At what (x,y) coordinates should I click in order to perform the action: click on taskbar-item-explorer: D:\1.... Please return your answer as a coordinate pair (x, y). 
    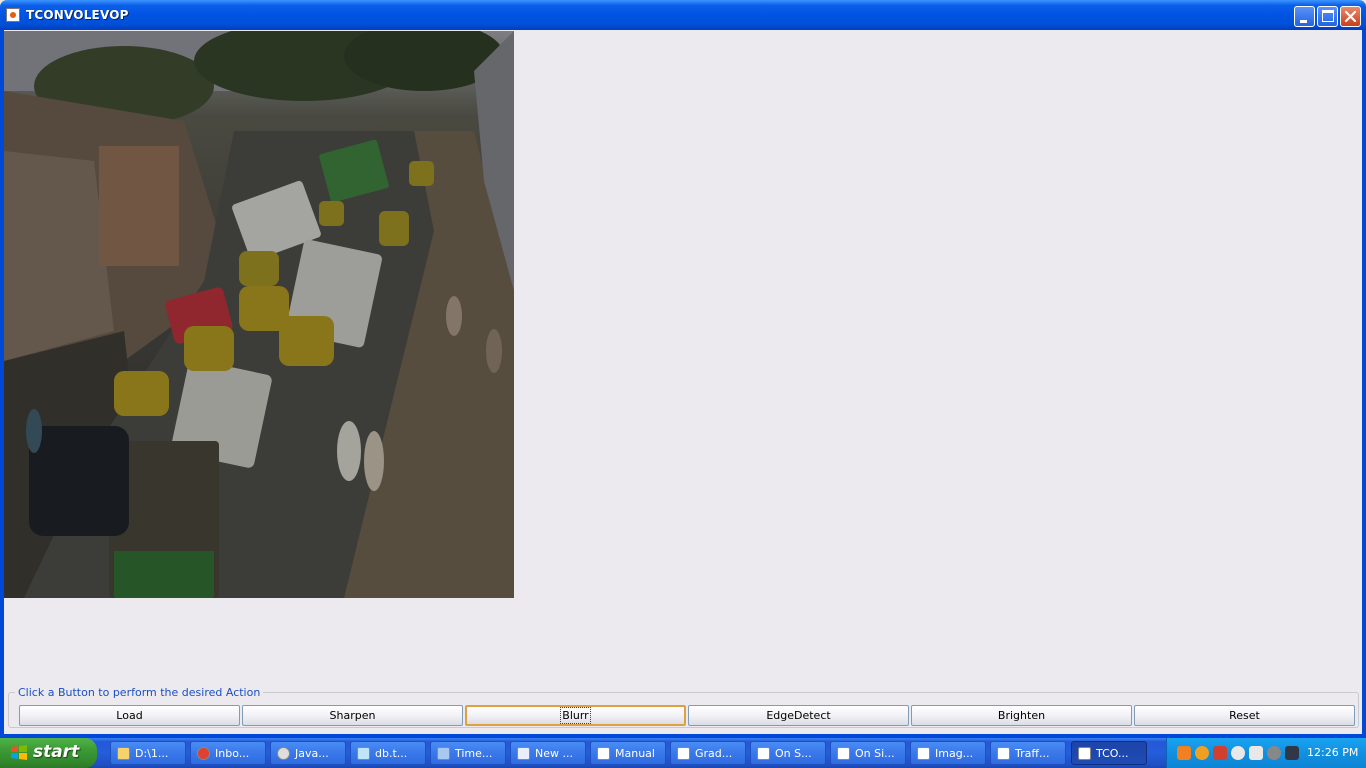
    Looking at the image, I should click on (148, 753).